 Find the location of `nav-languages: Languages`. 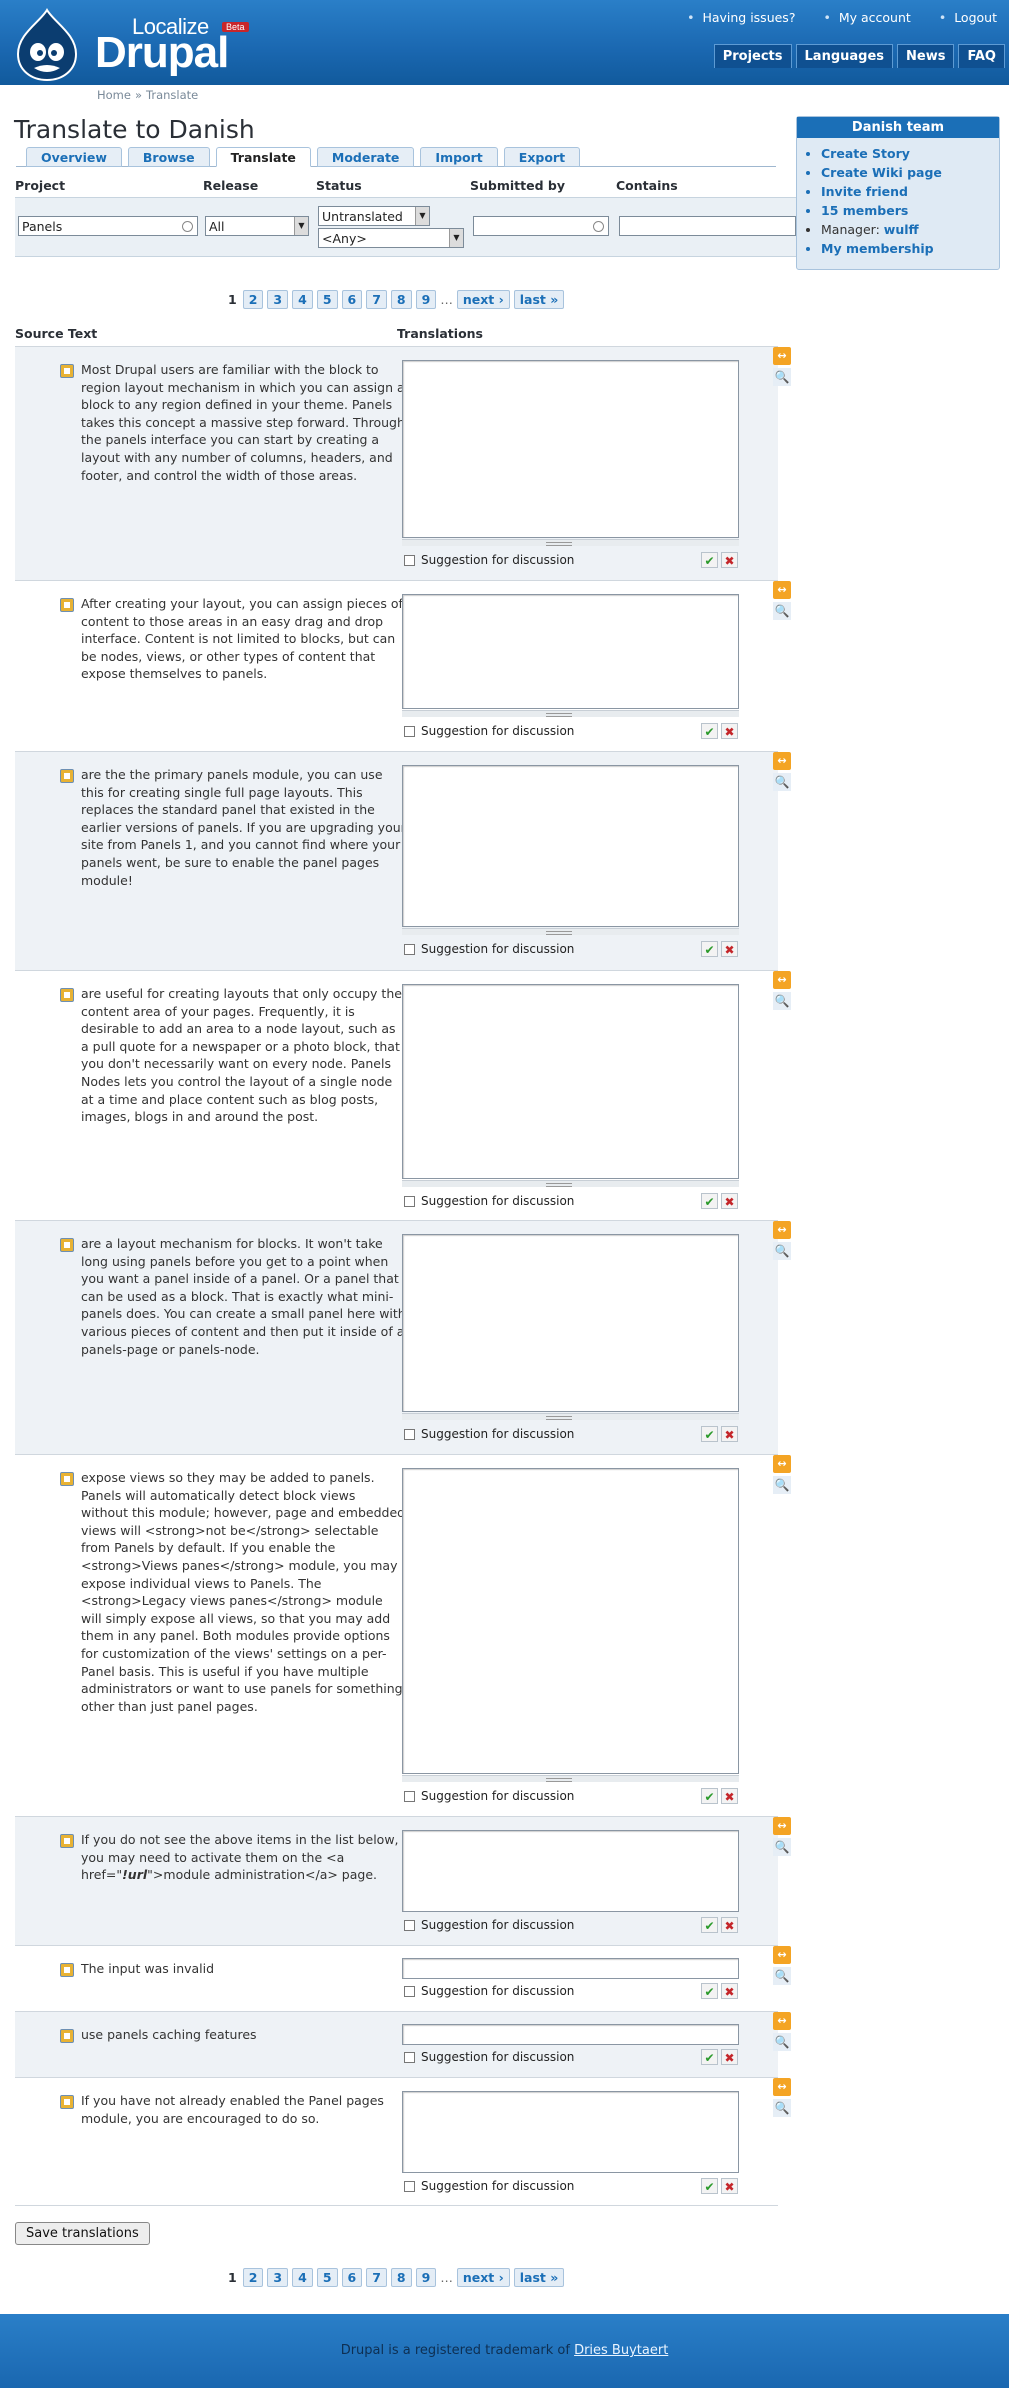

nav-languages: Languages is located at coordinates (844, 56).